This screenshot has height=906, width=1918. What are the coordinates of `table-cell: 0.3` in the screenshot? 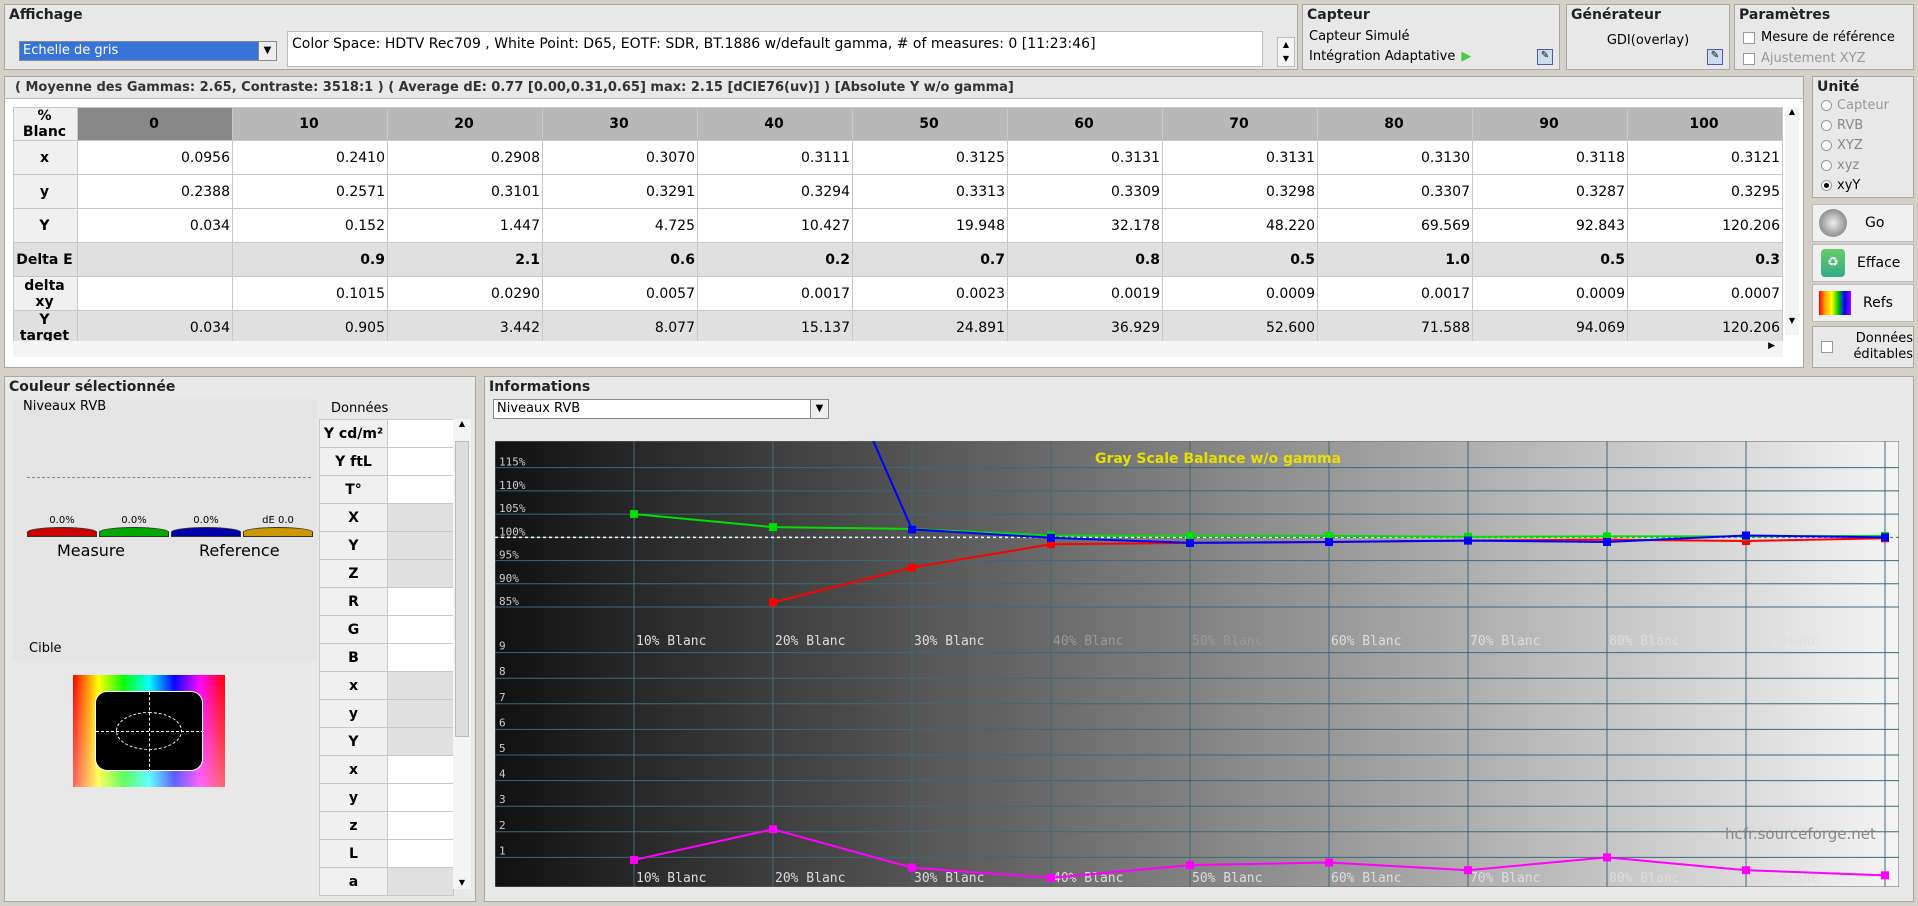 It's located at (1705, 259).